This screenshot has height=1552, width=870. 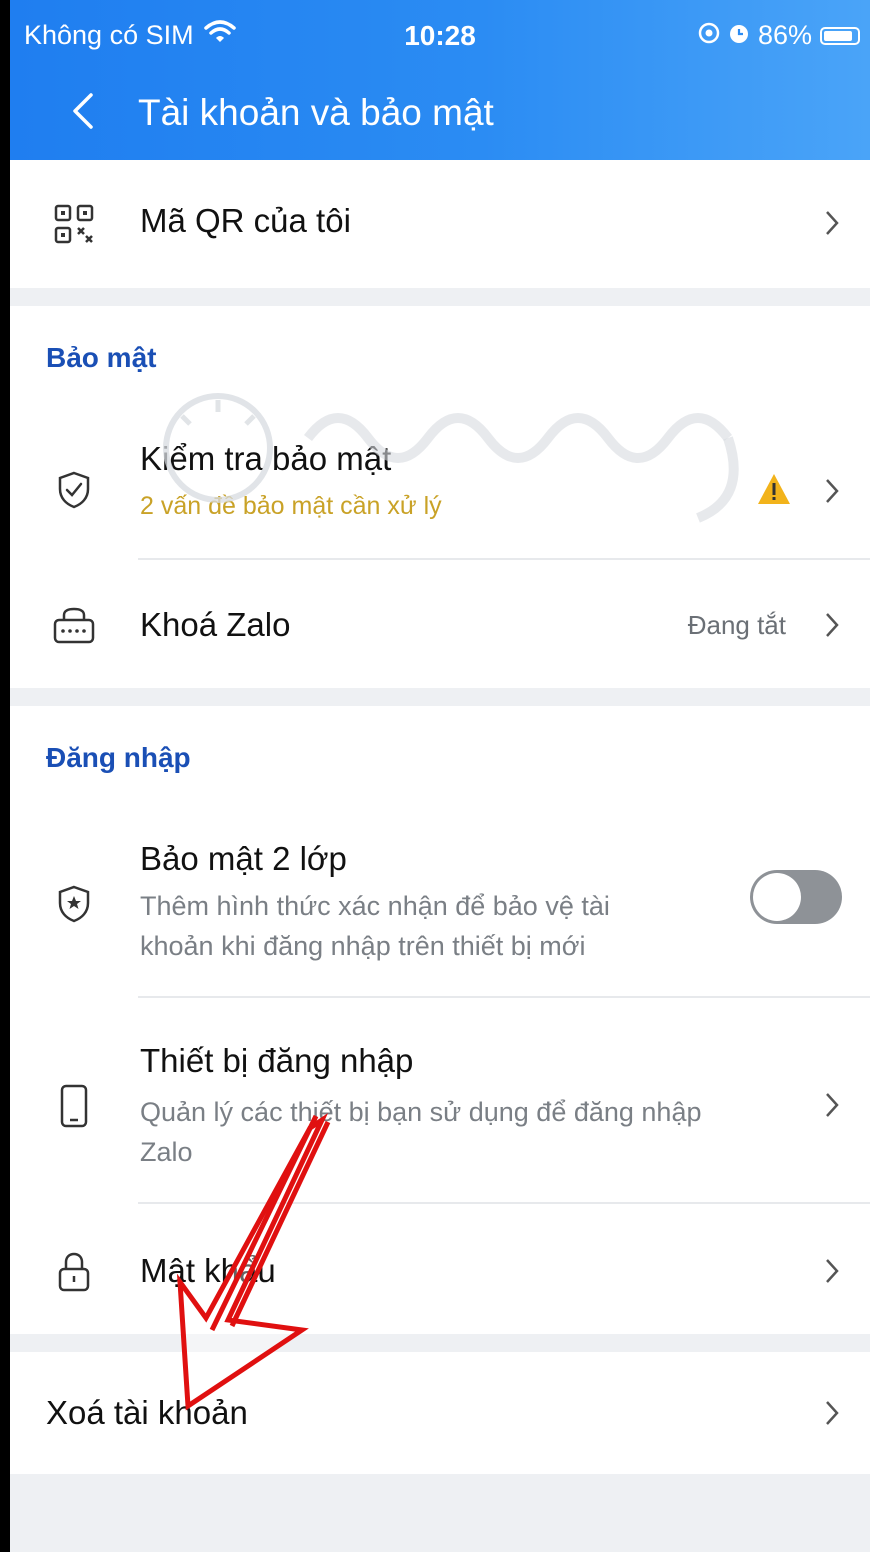 What do you see at coordinates (440, 624) in the screenshot?
I see `zalo-lock-row: Khoá Zalo Đang tắt` at bounding box center [440, 624].